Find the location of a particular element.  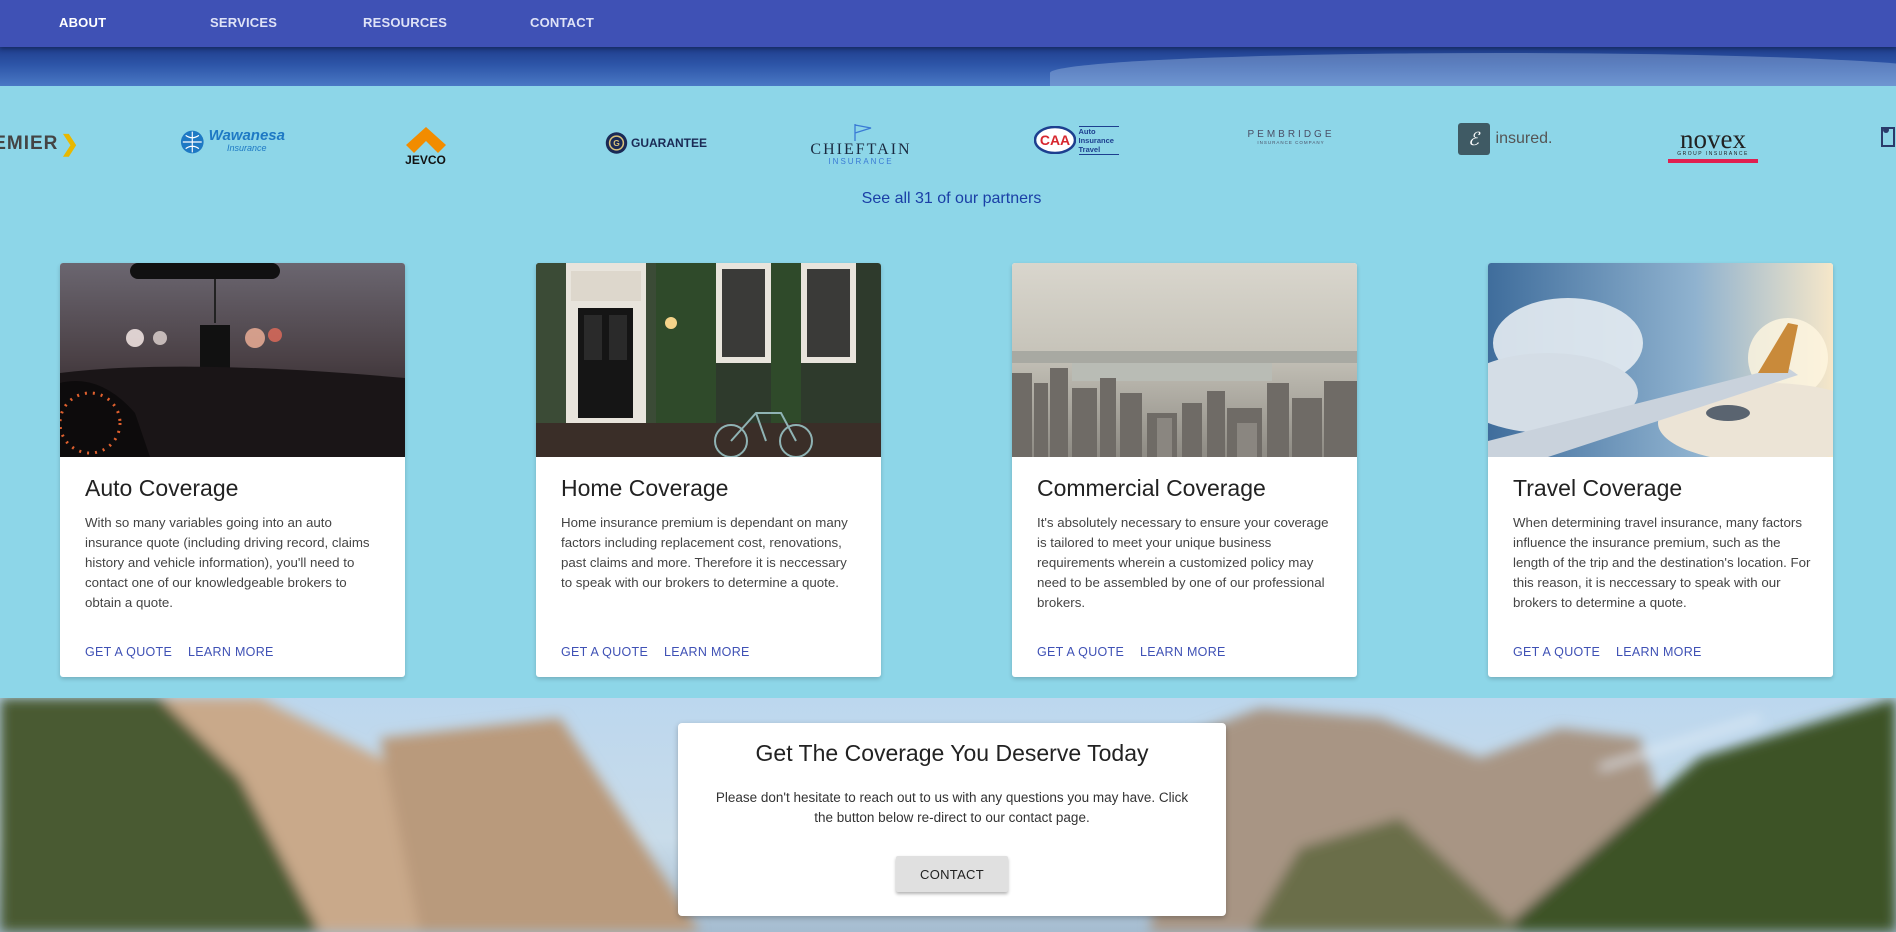

svg-text: CAA is located at coordinates (1054, 140).